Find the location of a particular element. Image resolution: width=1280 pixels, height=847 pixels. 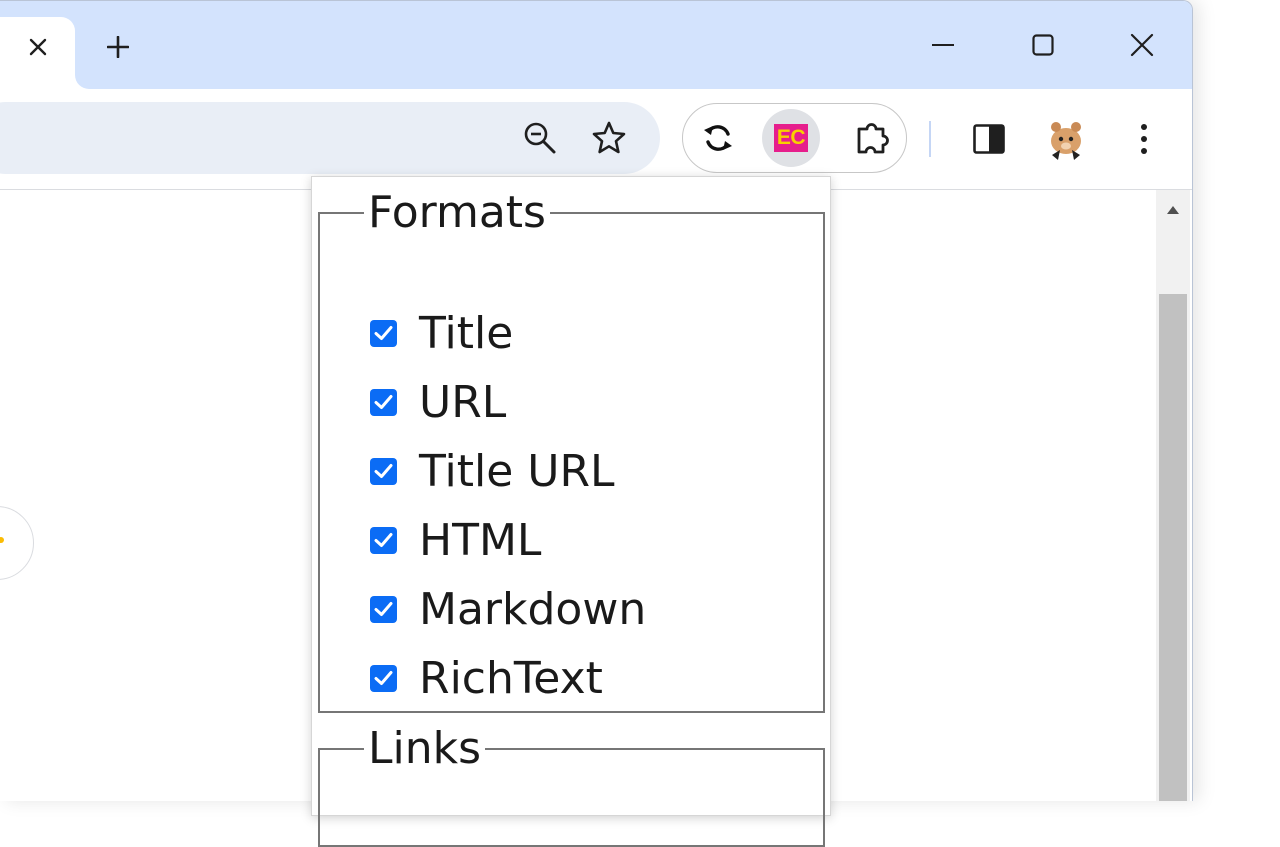

option-url: URL is located at coordinates (438, 402).